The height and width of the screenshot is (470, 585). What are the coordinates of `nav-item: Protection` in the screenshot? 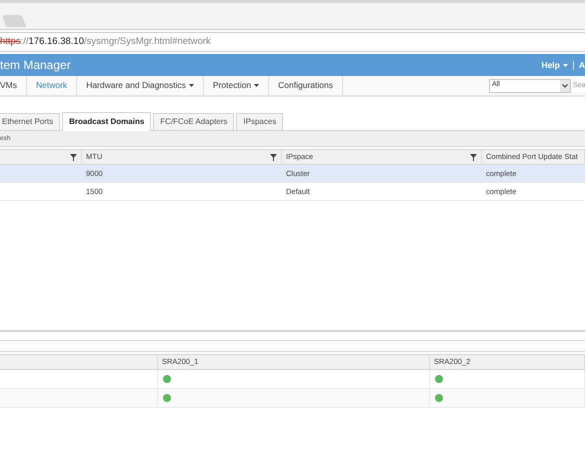 It's located at (237, 85).